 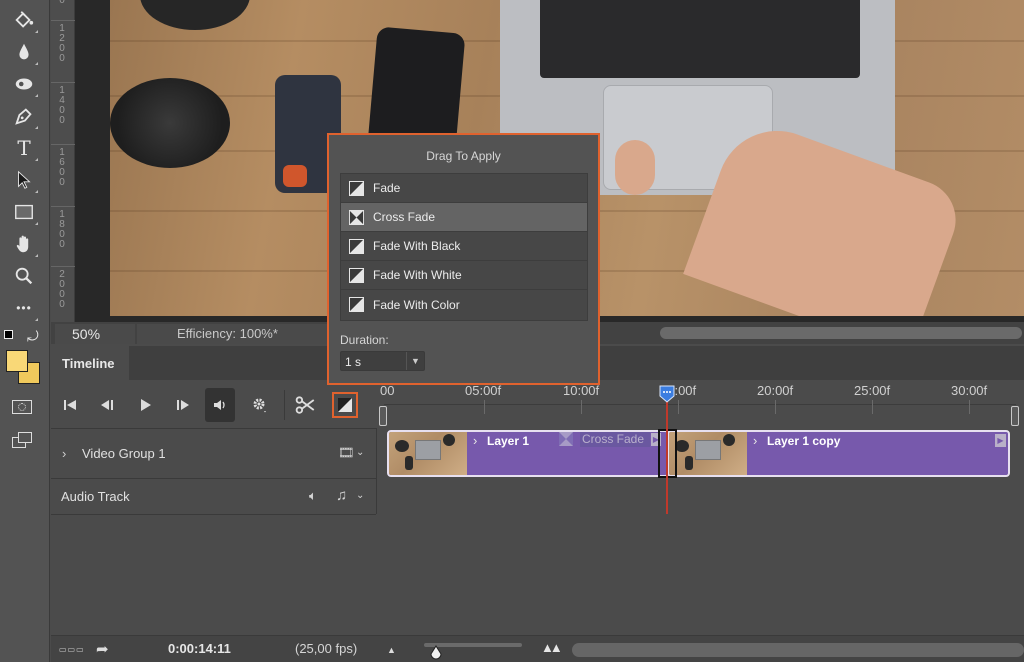 I want to click on magnifier-icon, so click(x=24, y=276).